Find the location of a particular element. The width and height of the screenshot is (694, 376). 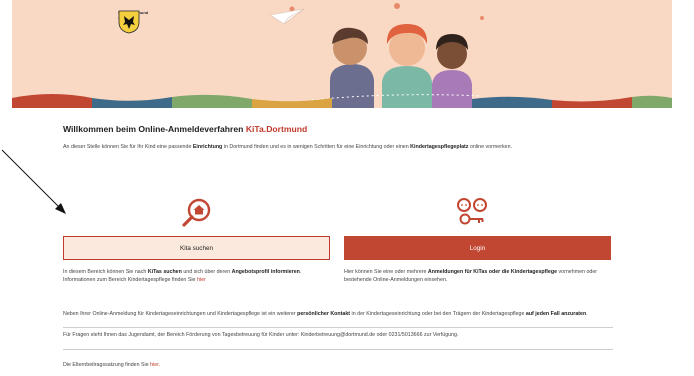

info-bold-1: persönlicher Kontakt is located at coordinates (324, 314).